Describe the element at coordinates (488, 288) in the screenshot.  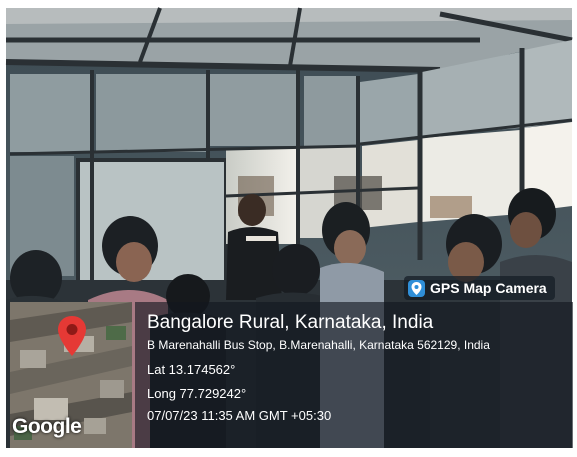
I see `badge-label: GPS Map Camera` at that location.